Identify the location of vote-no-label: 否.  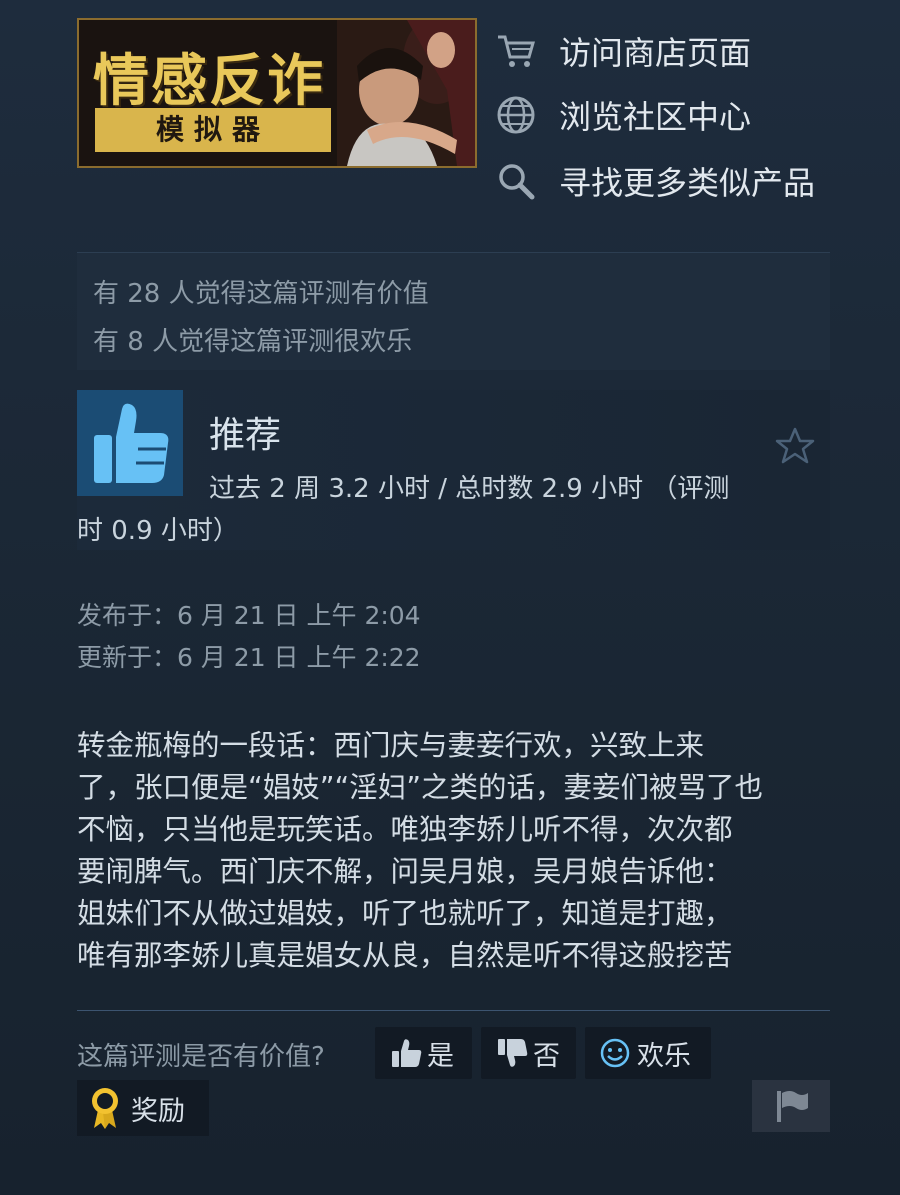
(546, 1056).